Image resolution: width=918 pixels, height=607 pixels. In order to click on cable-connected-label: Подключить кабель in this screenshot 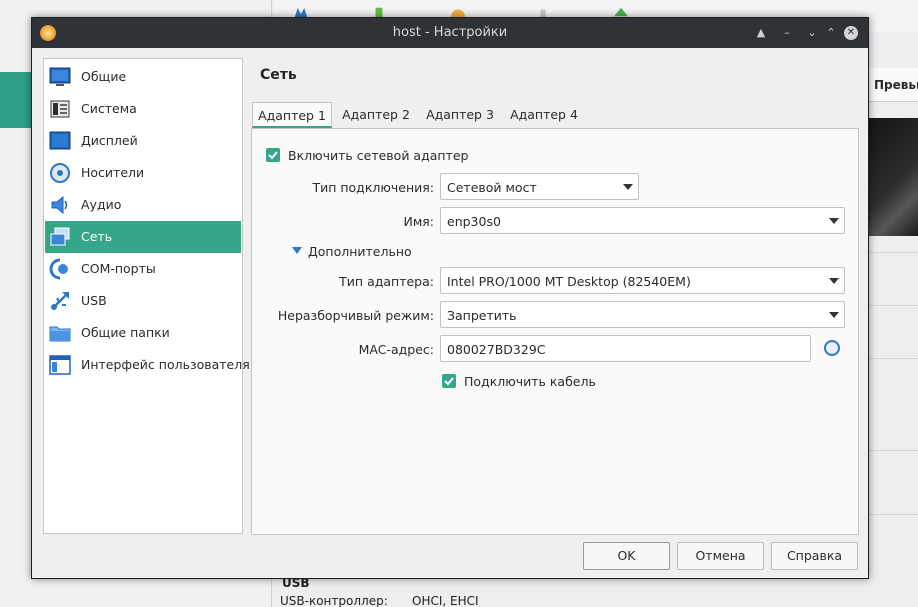, I will do `click(530, 381)`.